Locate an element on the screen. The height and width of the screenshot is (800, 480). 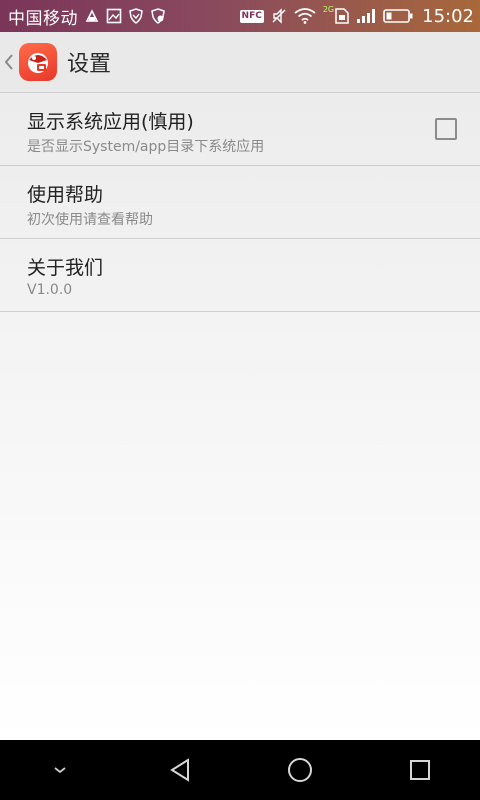
image-icon is located at coordinates (114, 16).